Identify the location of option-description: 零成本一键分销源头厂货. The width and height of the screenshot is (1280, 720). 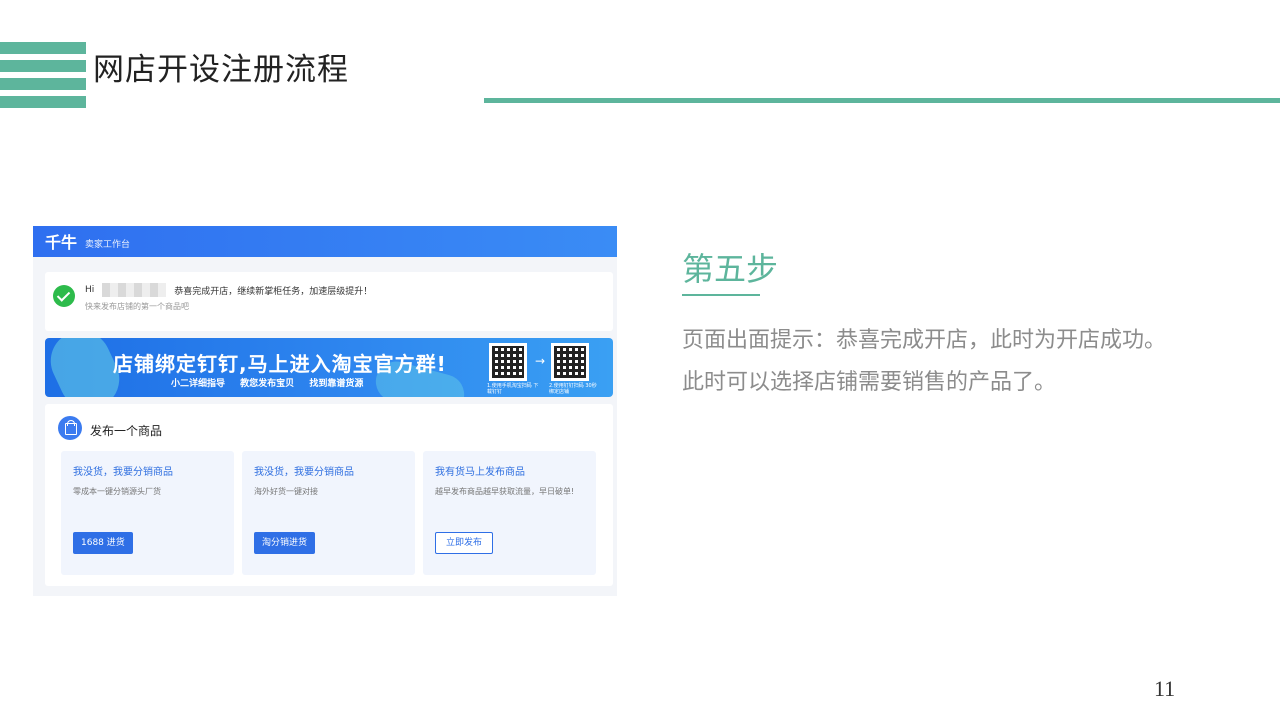
(117, 491).